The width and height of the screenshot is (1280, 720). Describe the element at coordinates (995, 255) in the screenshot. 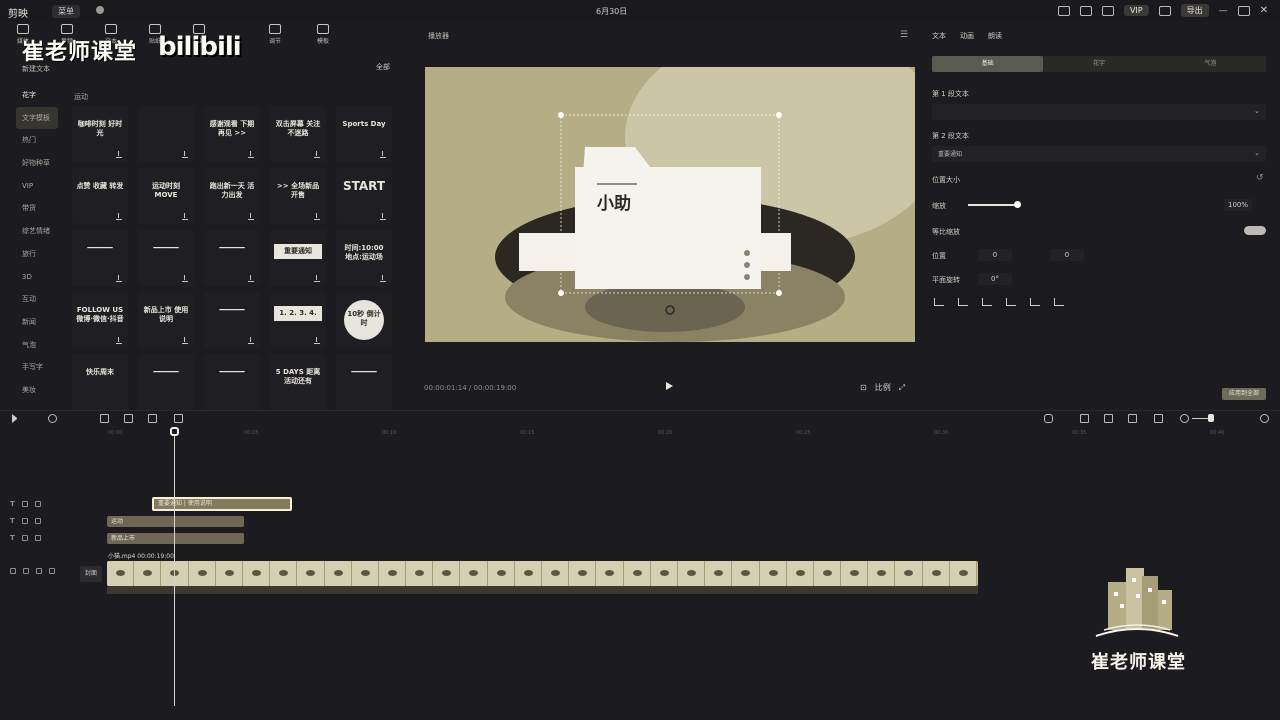

I see `position-x-input: 0` at that location.